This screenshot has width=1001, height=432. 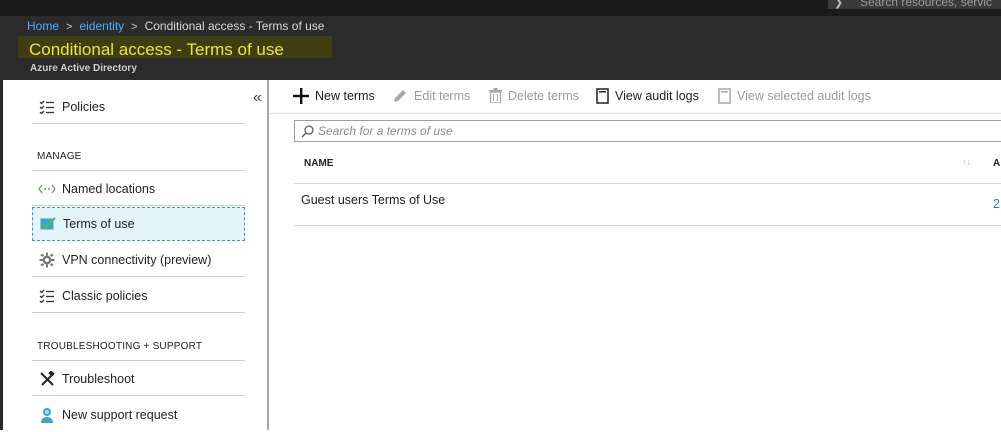 I want to click on section-header-troubleshooting: TROUBLESHOOTING + SUPPORT, so click(x=120, y=346).